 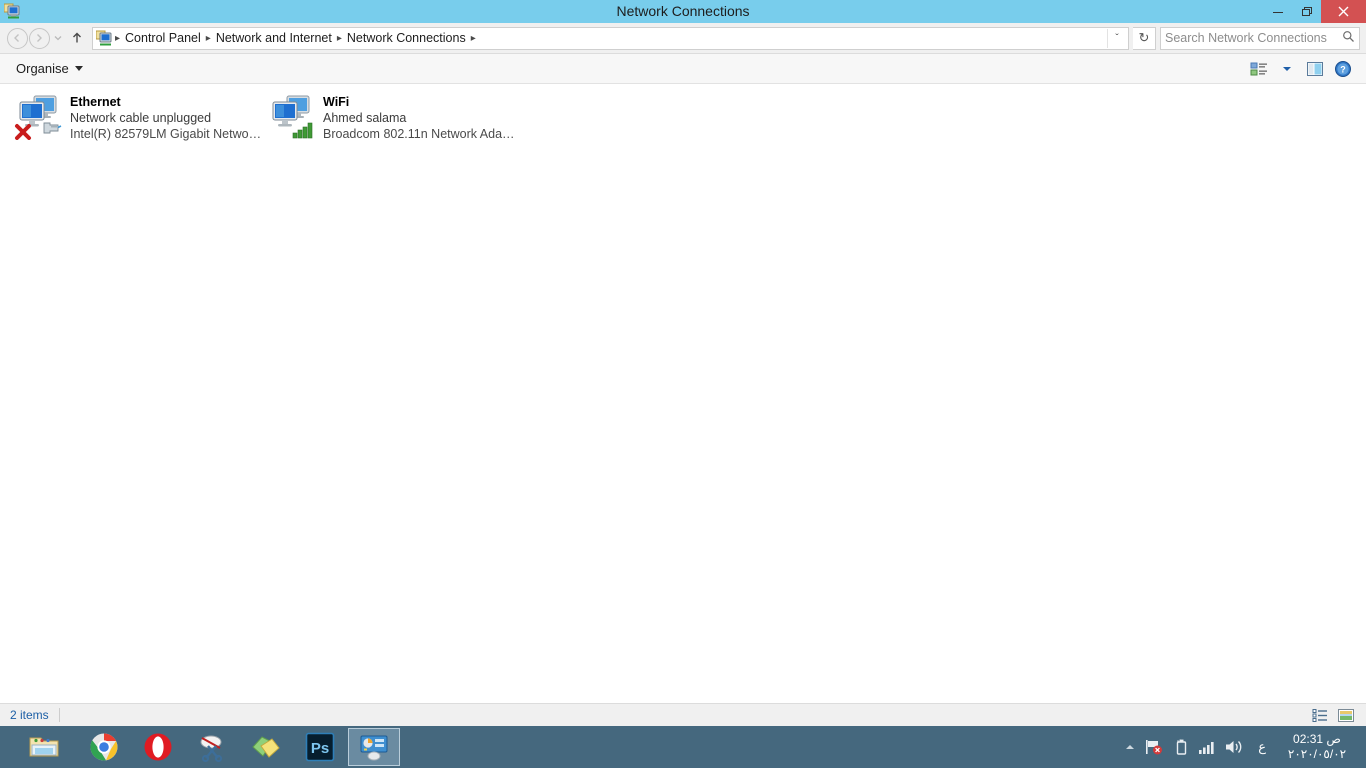 I want to click on clock-time: 02:31 ص, so click(x=1317, y=739).